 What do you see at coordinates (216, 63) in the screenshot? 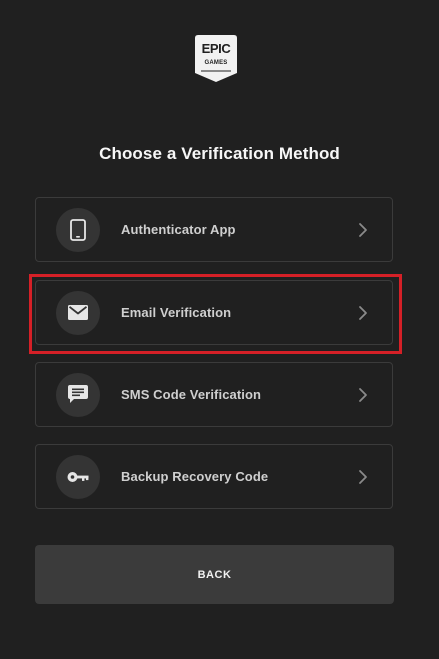
I see `logo-text-games: GAMES` at bounding box center [216, 63].